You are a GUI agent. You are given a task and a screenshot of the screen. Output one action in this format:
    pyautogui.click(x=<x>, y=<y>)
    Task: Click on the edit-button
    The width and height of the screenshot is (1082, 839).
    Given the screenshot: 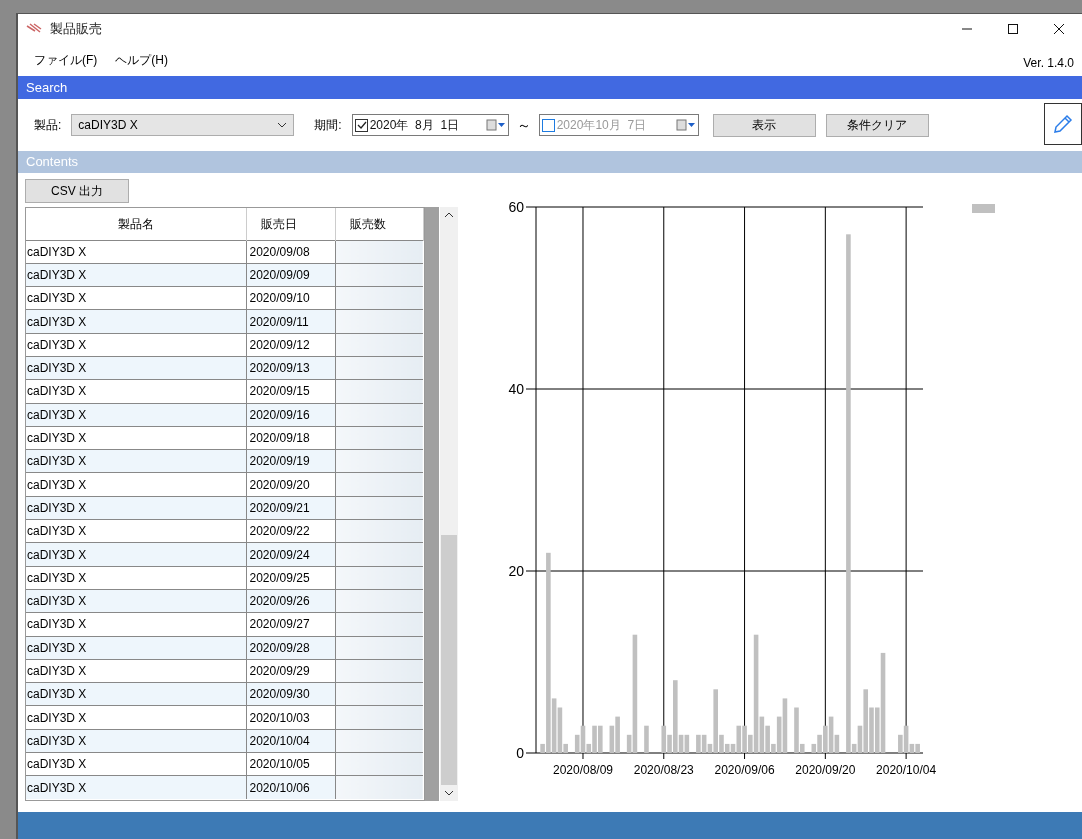 What is the action you would take?
    pyautogui.click(x=1063, y=124)
    